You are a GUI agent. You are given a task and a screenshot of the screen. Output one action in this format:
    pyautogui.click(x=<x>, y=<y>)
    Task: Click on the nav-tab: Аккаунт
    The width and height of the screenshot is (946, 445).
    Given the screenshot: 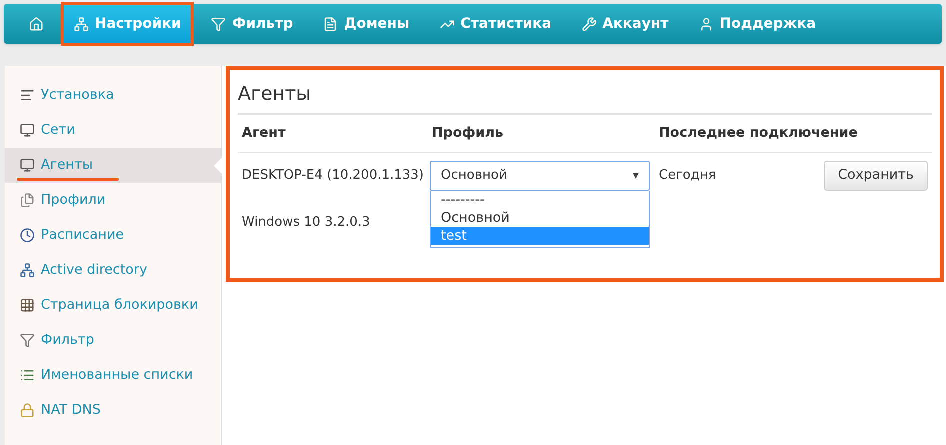 What is the action you would take?
    pyautogui.click(x=625, y=24)
    